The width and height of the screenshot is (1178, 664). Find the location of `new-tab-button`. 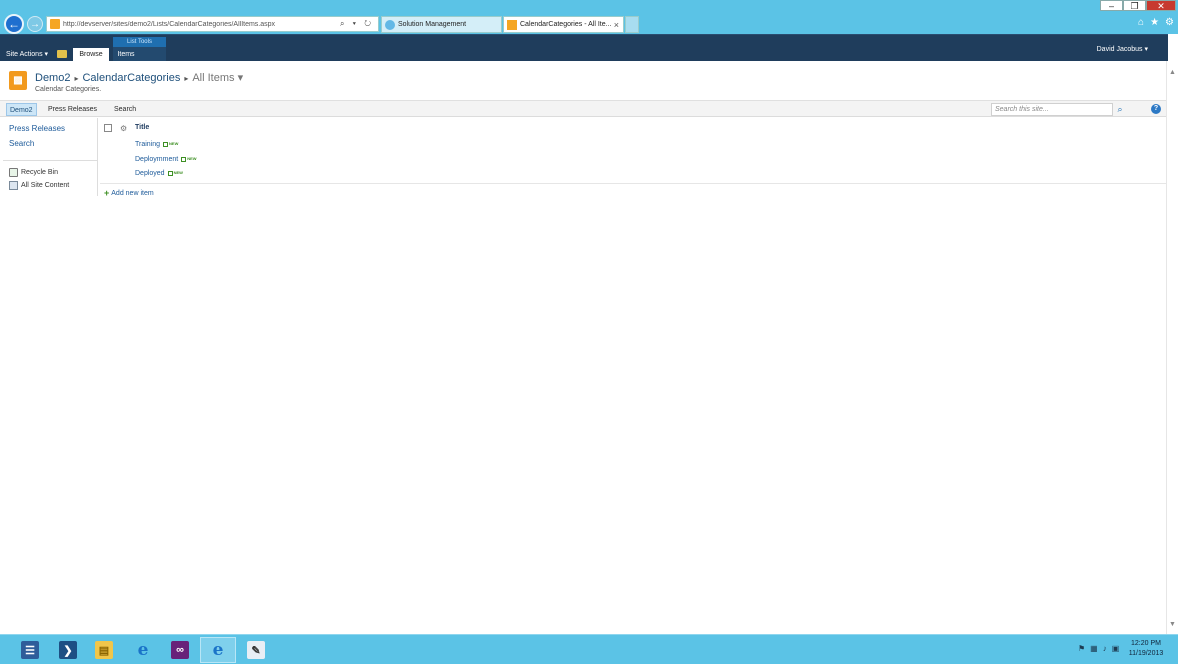

new-tab-button is located at coordinates (632, 24).